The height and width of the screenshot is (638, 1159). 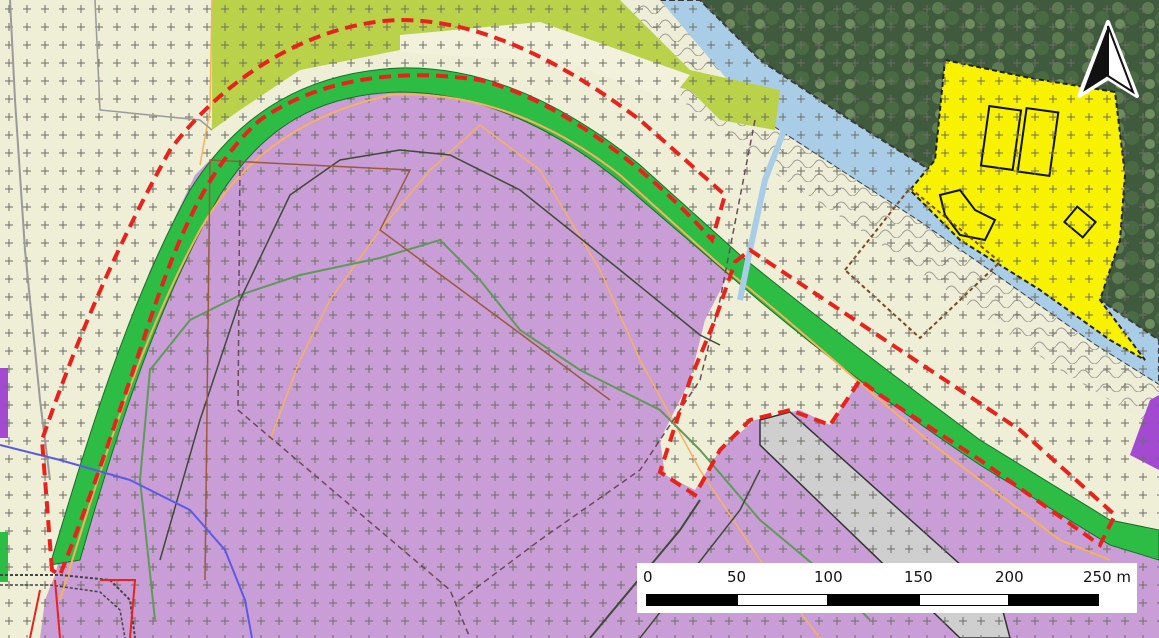 What do you see at coordinates (1108, 59) in the screenshot?
I see `north-arrow-icon` at bounding box center [1108, 59].